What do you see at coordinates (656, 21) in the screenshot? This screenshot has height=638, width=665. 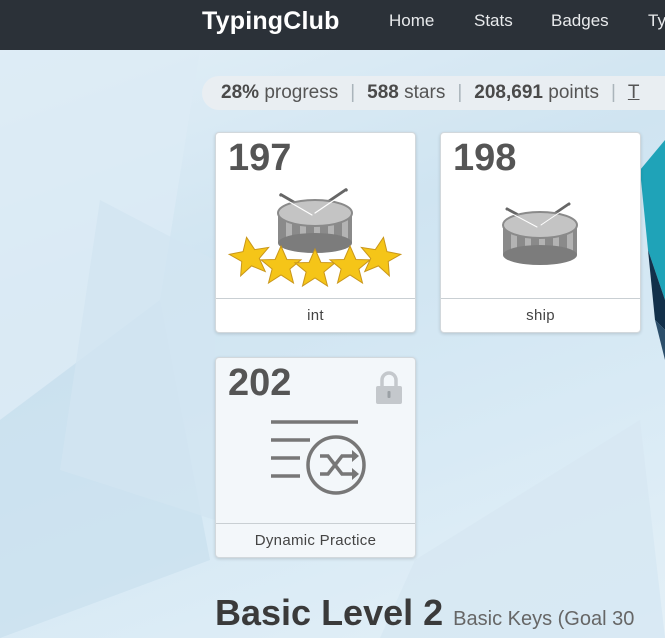 I see `nav-typing: Ty` at bounding box center [656, 21].